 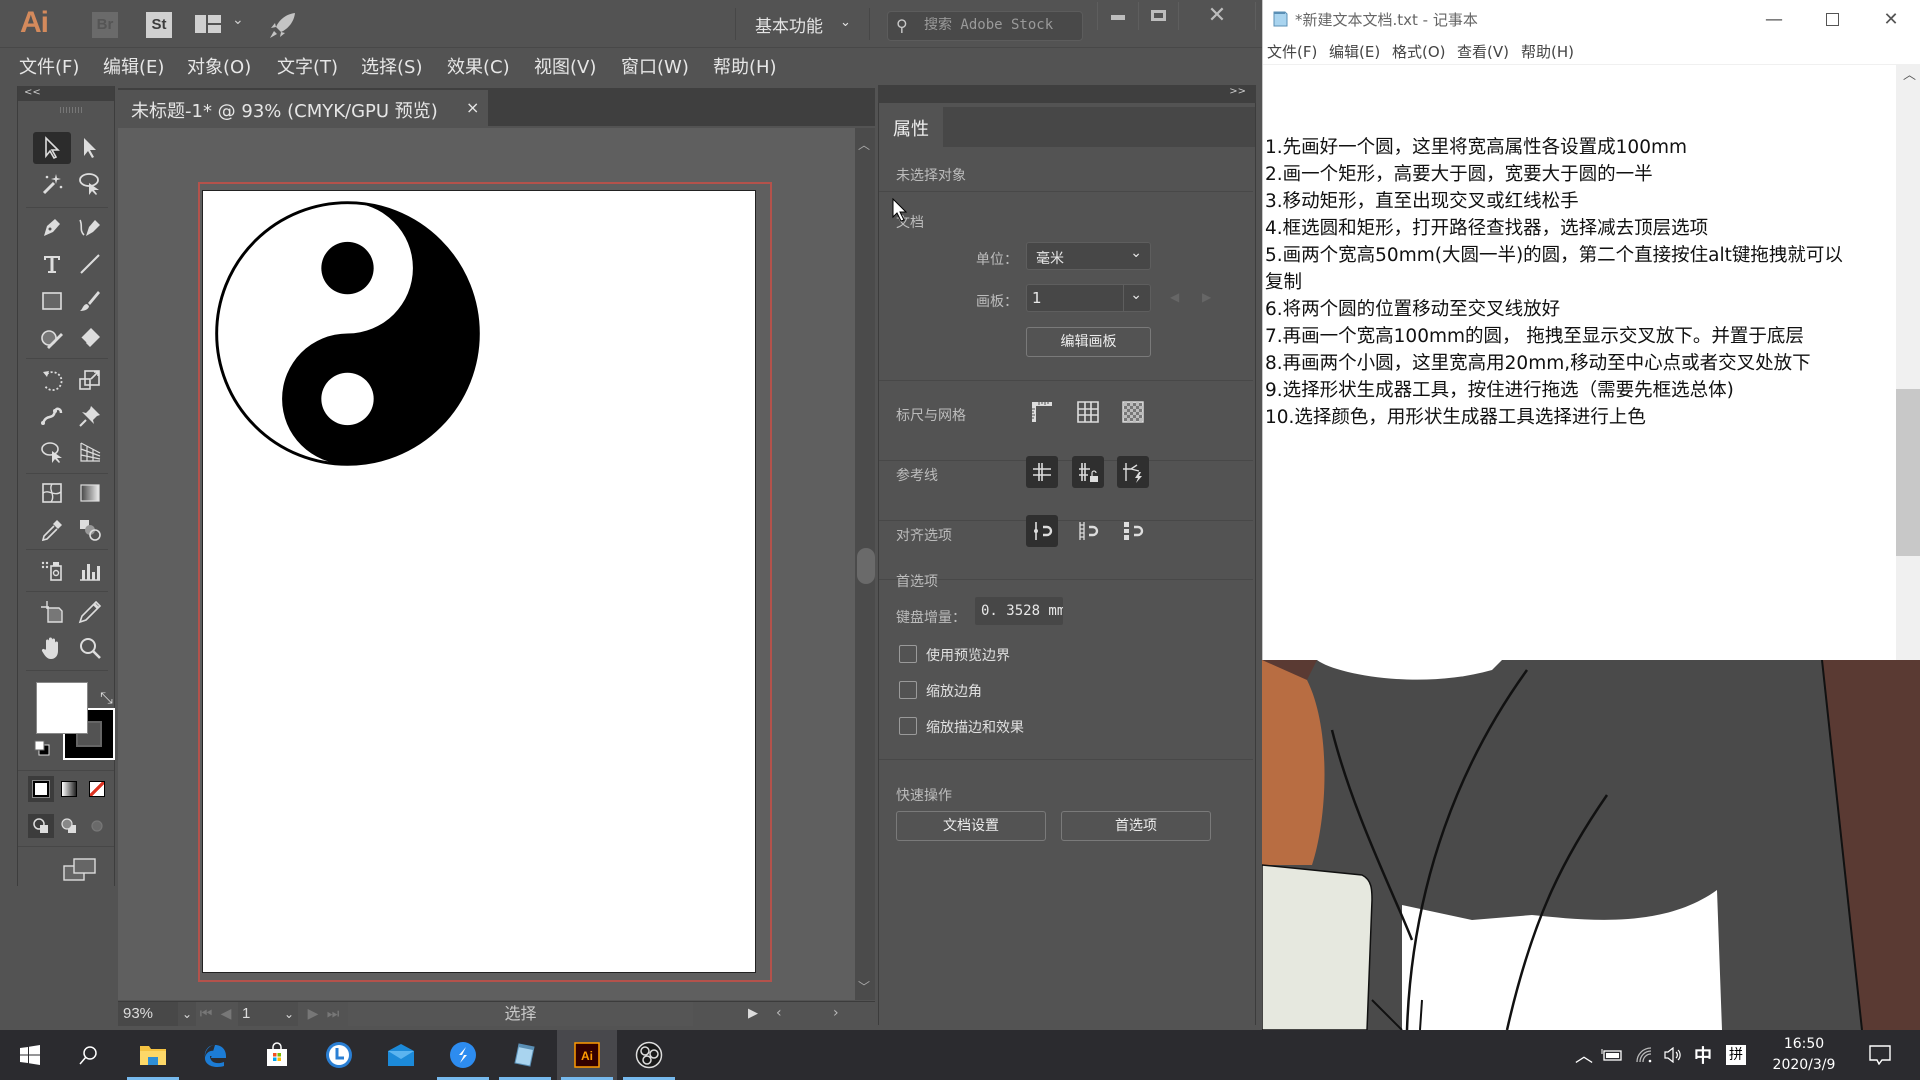 I want to click on taskbar-feishu-app, so click(x=463, y=1055).